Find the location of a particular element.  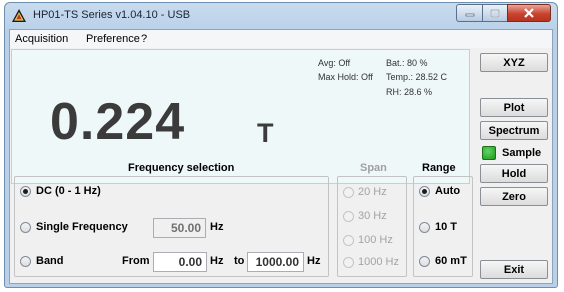

minimize-icon is located at coordinates (469, 15).